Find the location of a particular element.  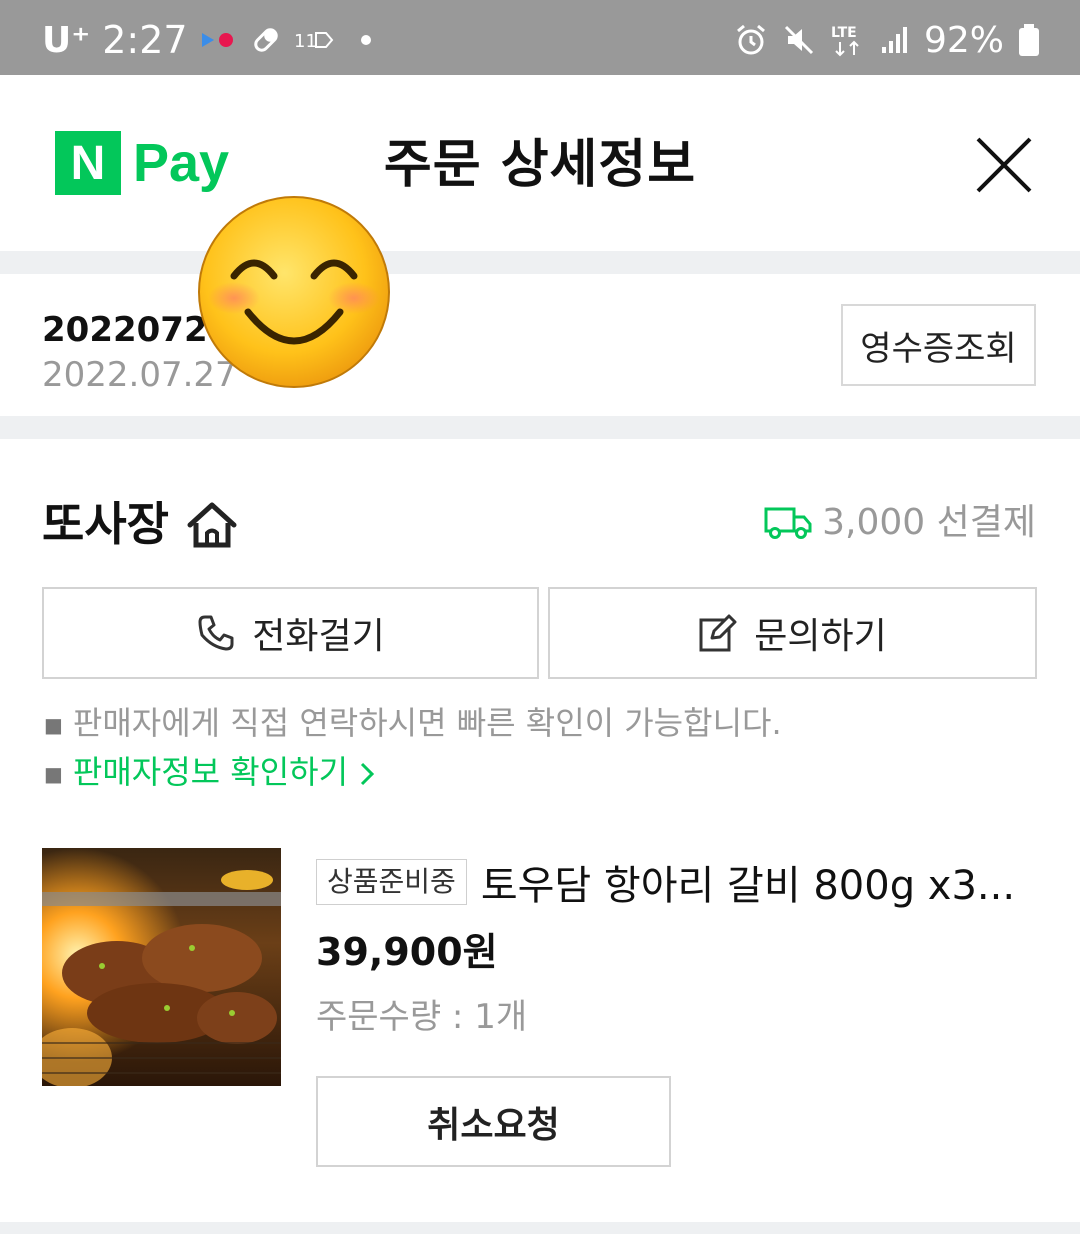

contact-notice: ■ 판매자에게 직접 연락하시면 빠른 확인이 가능합니다. is located at coordinates (413, 724).